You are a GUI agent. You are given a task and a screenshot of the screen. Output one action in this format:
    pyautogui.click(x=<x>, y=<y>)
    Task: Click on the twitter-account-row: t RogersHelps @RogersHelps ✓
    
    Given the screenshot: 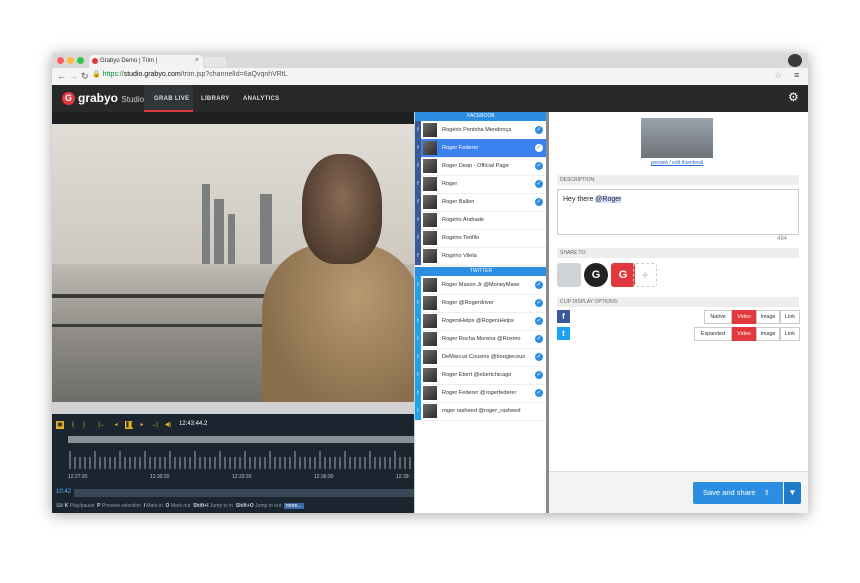 What is the action you would take?
    pyautogui.click(x=481, y=321)
    